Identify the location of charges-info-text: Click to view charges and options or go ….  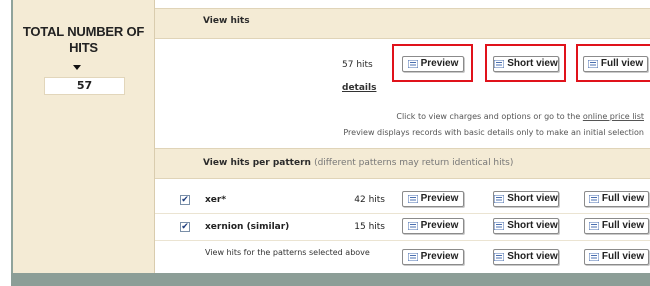
(488, 116).